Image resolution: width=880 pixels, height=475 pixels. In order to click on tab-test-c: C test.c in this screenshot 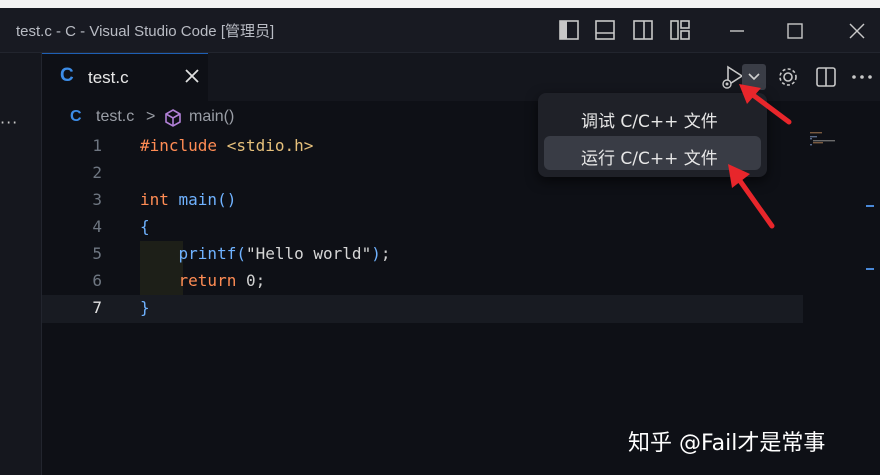, I will do `click(125, 77)`.